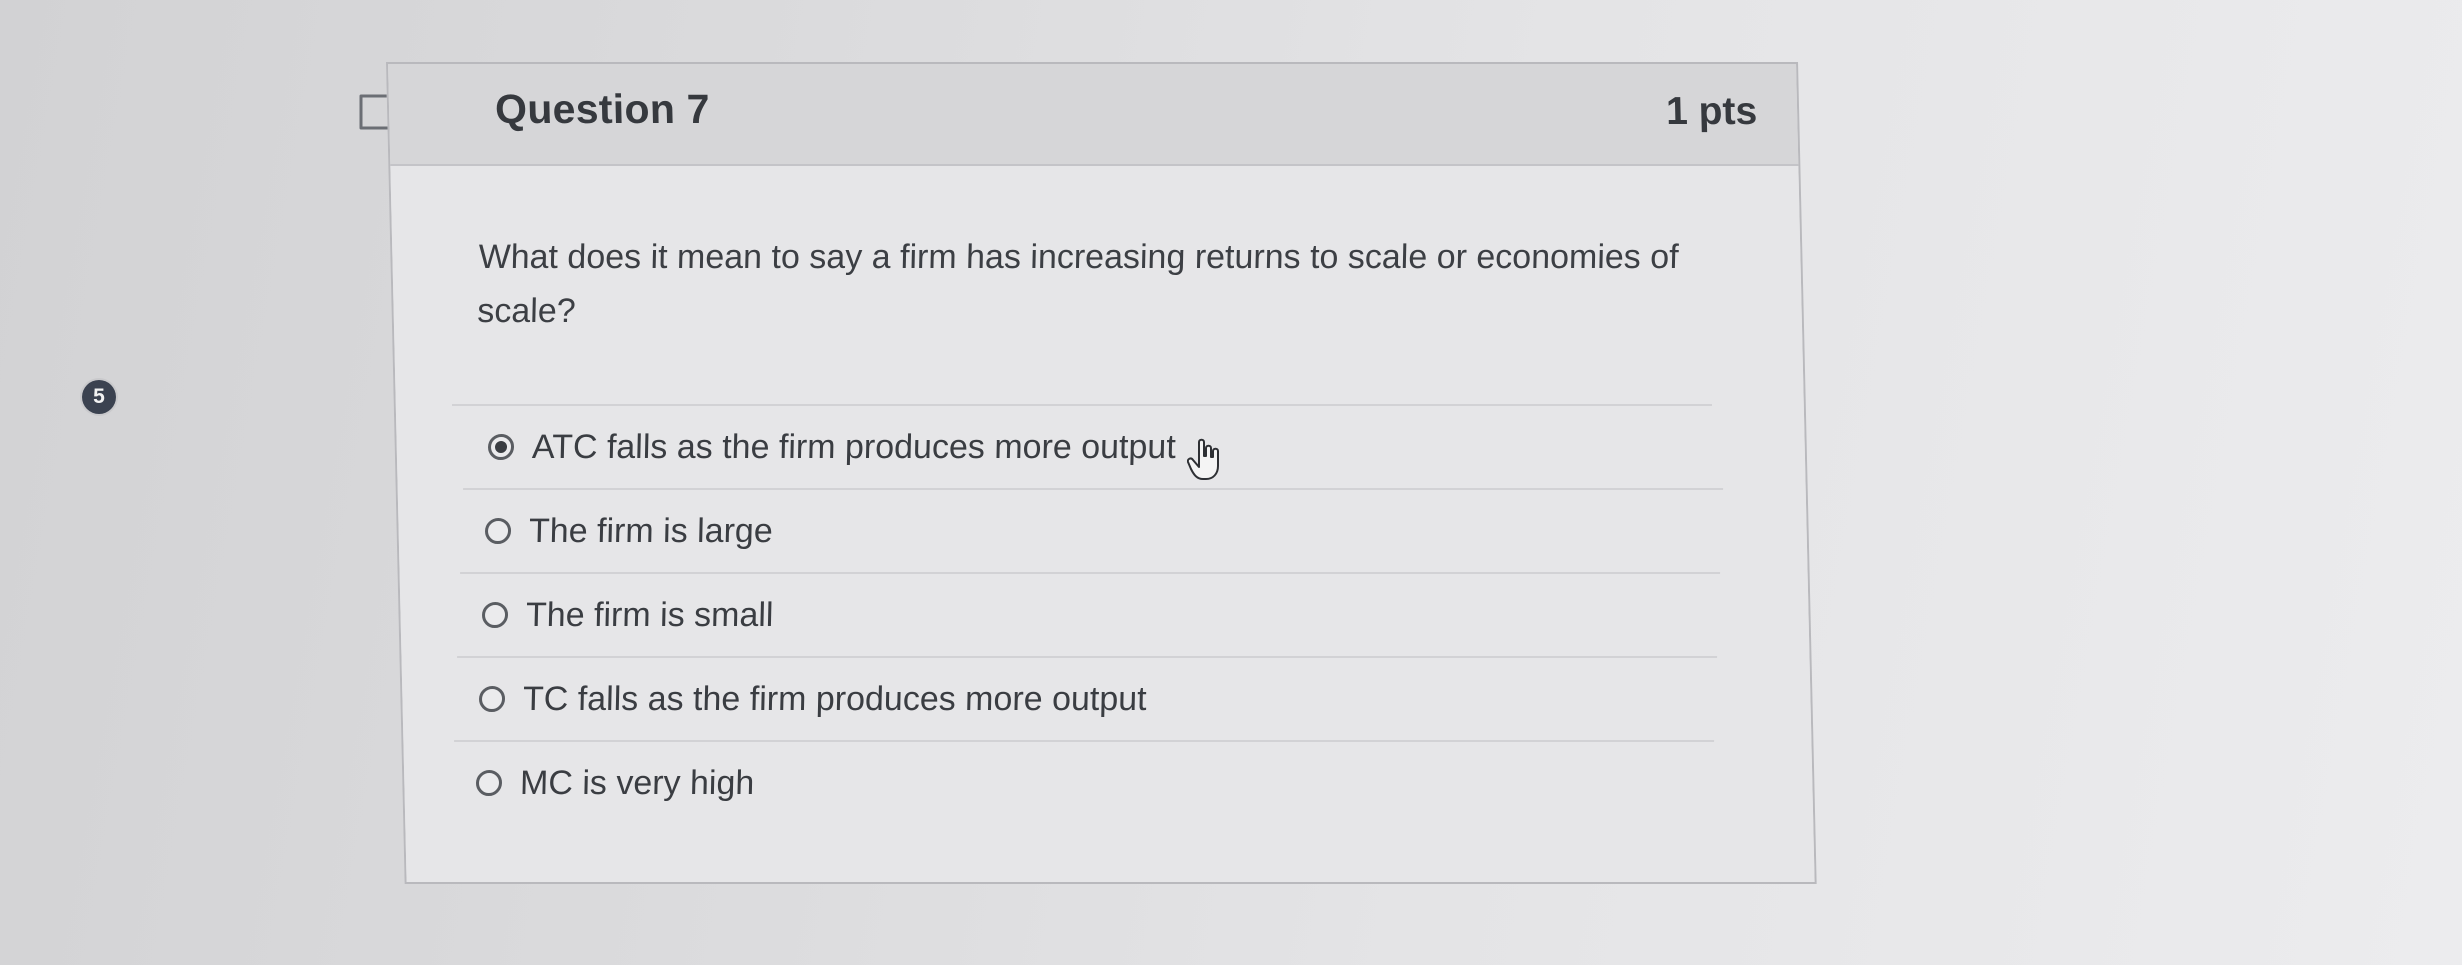 Image resolution: width=2462 pixels, height=965 pixels. Describe the element at coordinates (650, 615) in the screenshot. I see `answer-label: The firm is small` at that location.